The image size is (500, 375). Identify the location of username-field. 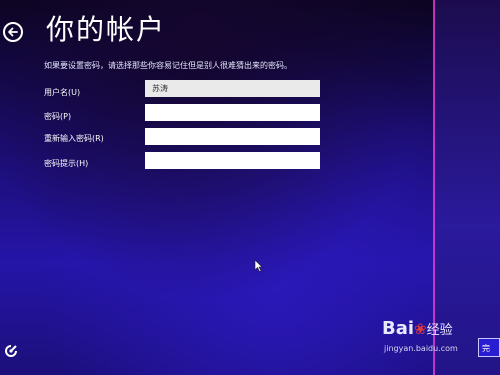
(232, 88).